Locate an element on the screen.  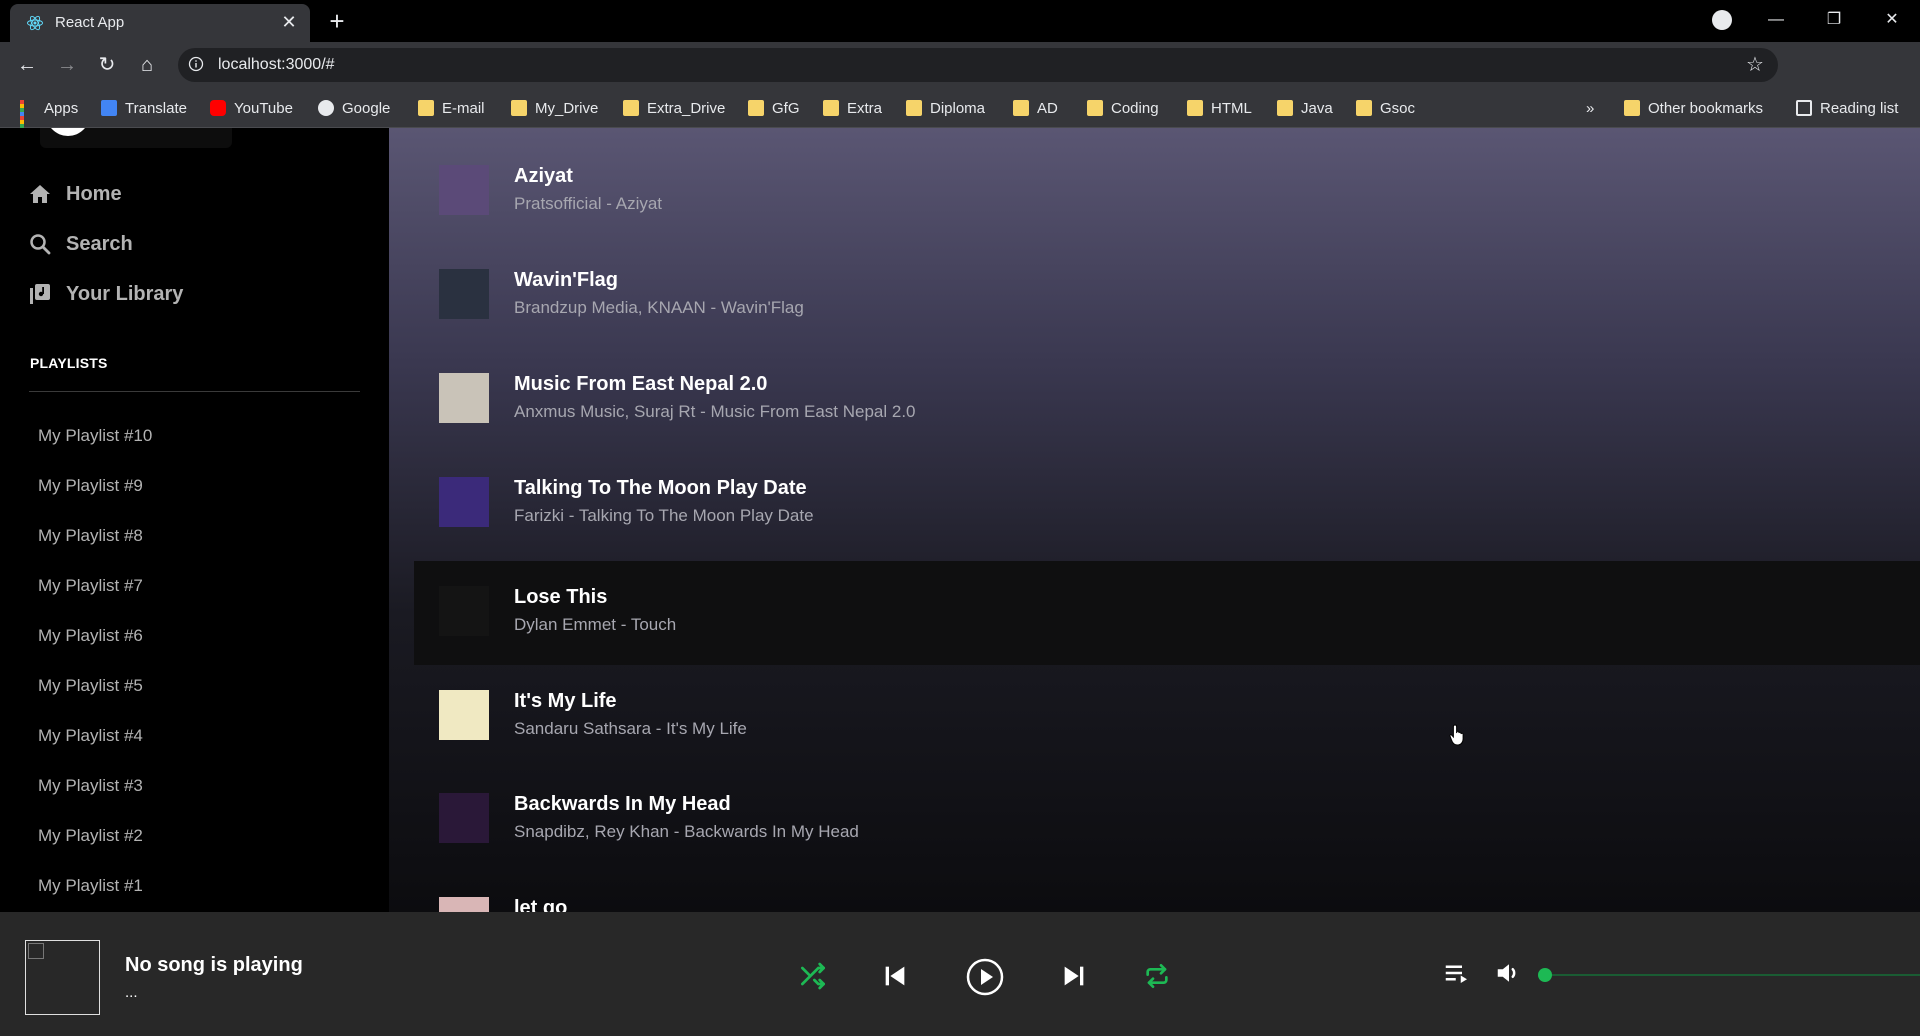
bookmark-diploma: Diploma is located at coordinates (945, 108).